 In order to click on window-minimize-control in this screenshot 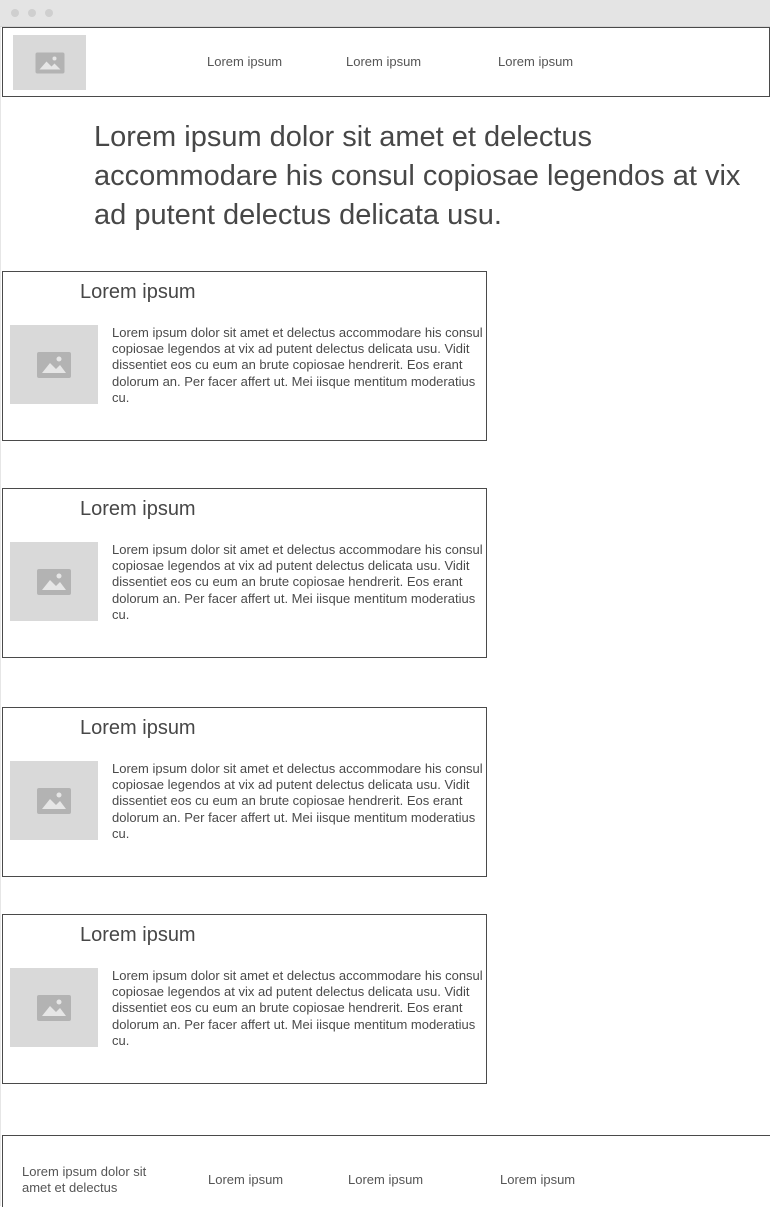, I will do `click(32, 13)`.